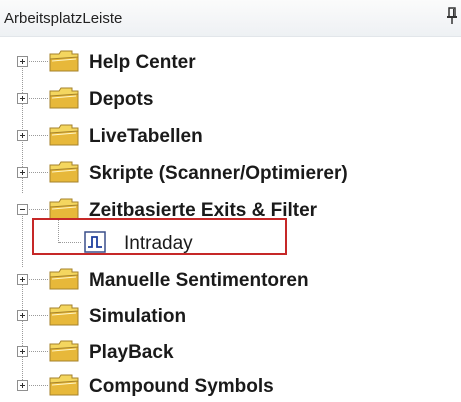 The width and height of the screenshot is (461, 402). I want to click on tree-item-livetabellen: LiveTabellen, so click(230, 134).